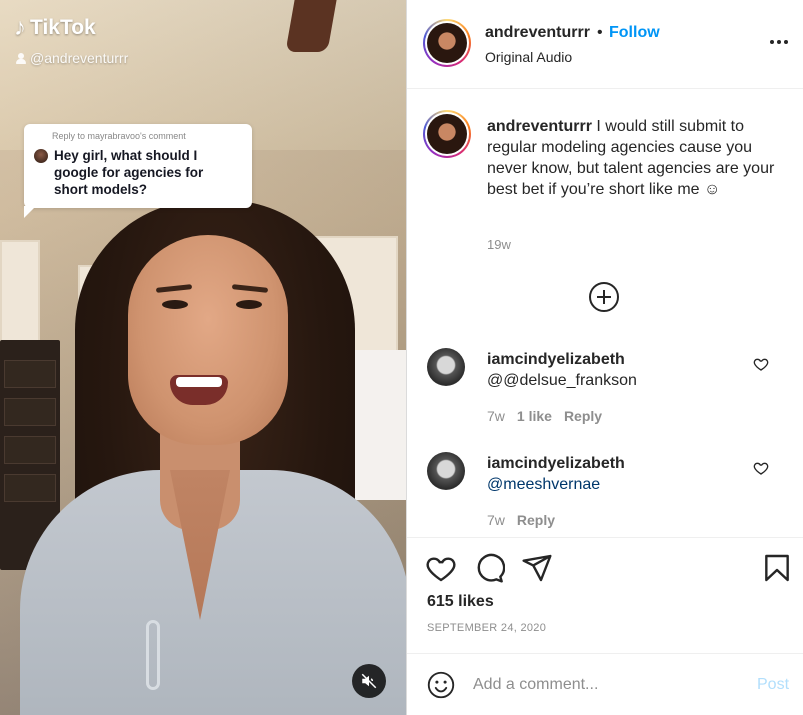  I want to click on caption-timestamp: 19w, so click(499, 244).